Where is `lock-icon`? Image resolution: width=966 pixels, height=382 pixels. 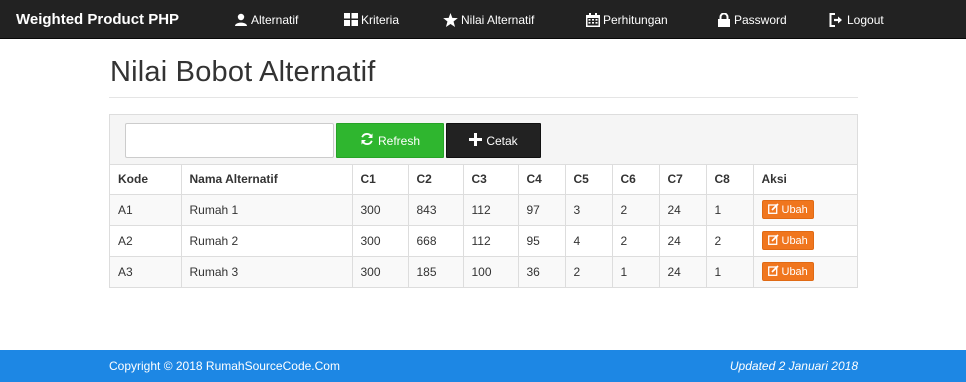 lock-icon is located at coordinates (724, 19).